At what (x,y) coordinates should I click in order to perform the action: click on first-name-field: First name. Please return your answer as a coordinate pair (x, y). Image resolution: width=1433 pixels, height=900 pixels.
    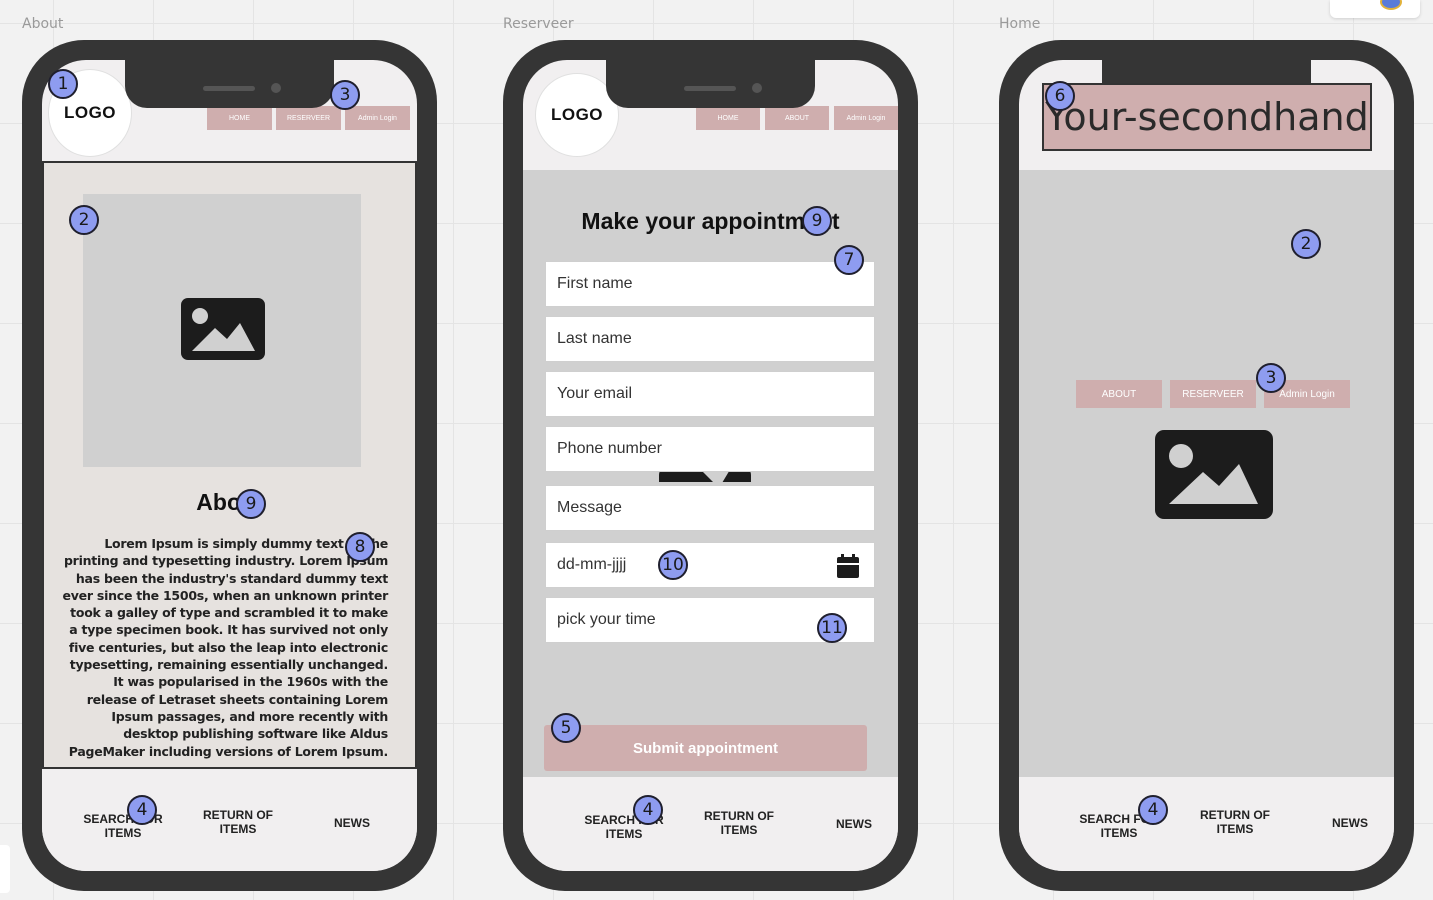
    Looking at the image, I should click on (710, 284).